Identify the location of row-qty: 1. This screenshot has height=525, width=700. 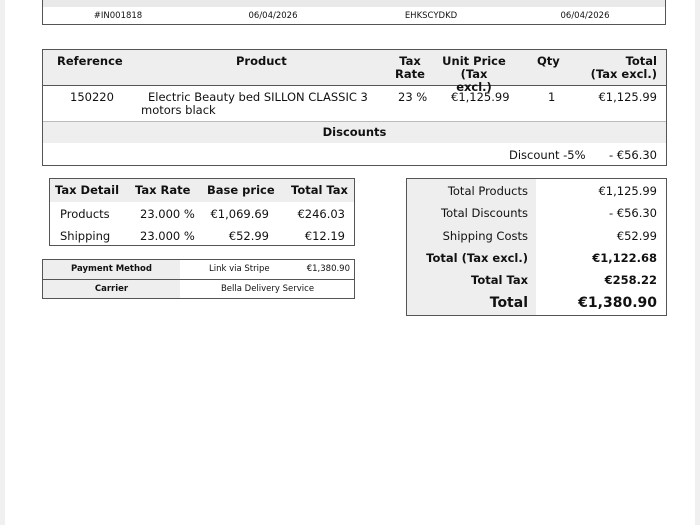
(552, 97).